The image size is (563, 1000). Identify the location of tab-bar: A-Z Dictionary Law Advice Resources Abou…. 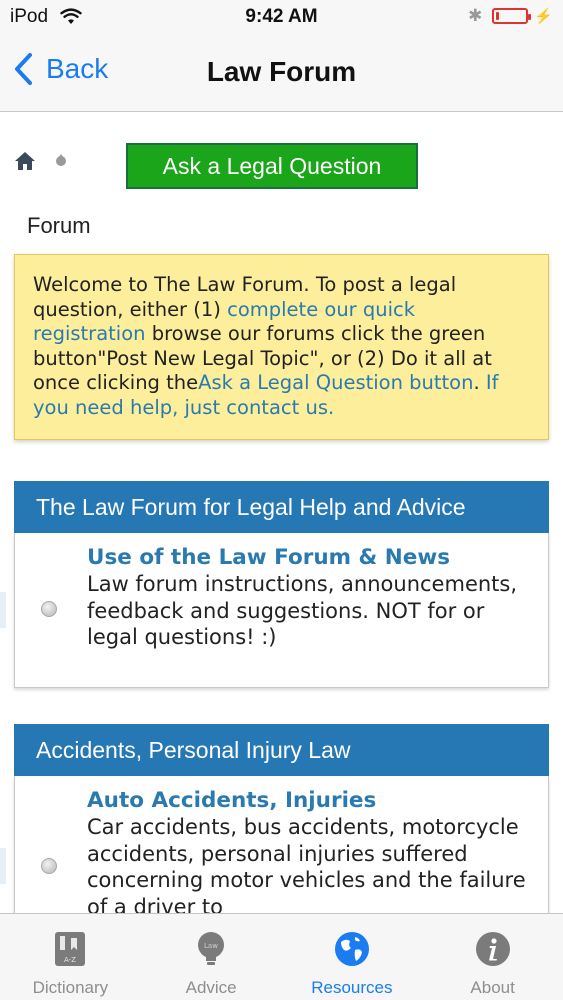
(281, 956).